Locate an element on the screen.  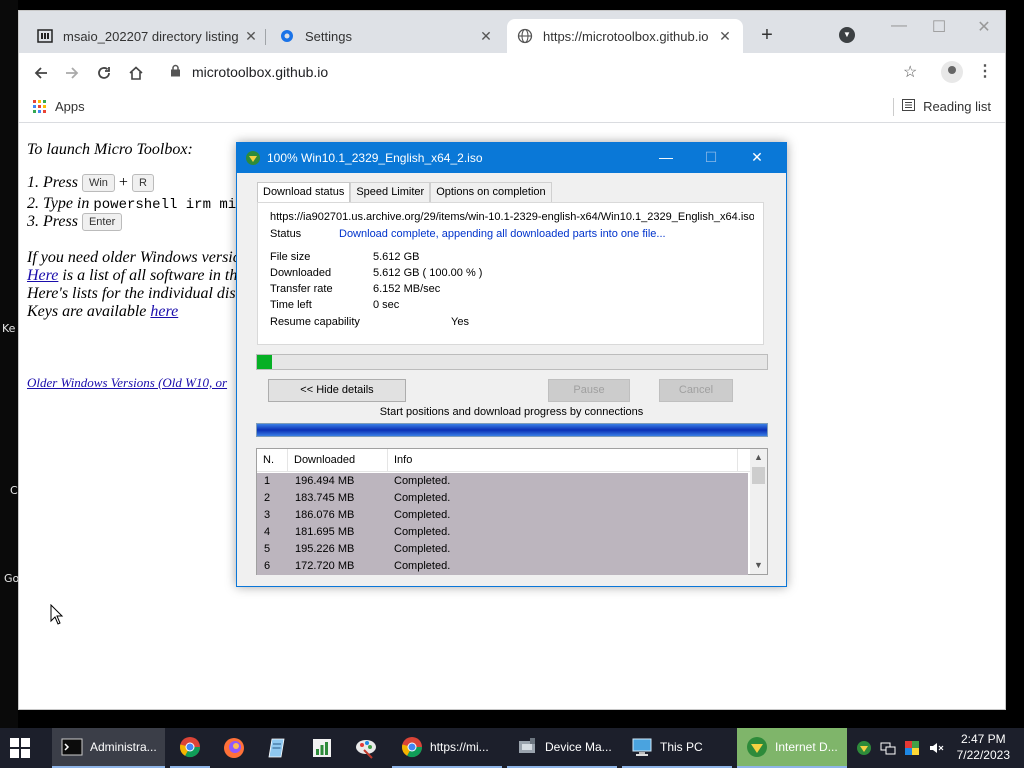
keys-here-link: here is located at coordinates (164, 311).